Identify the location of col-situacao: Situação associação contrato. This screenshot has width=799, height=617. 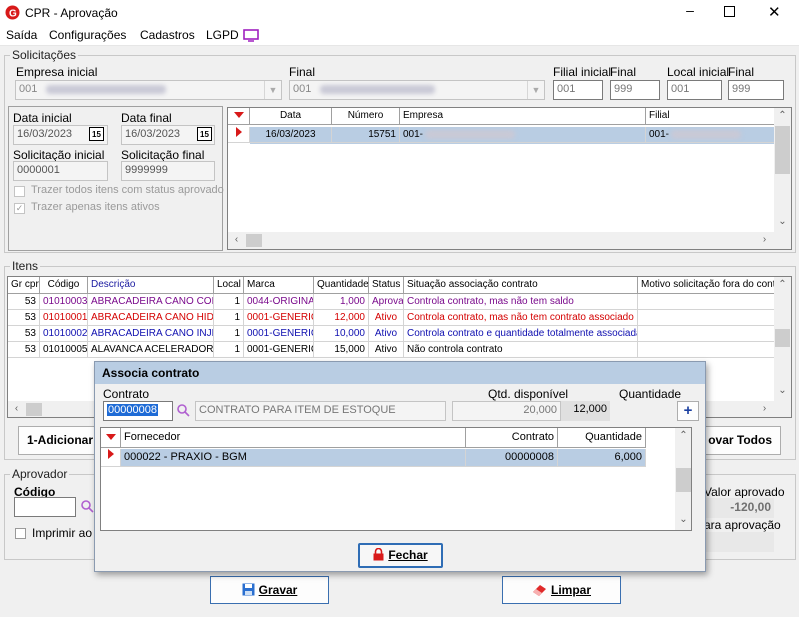
(521, 285).